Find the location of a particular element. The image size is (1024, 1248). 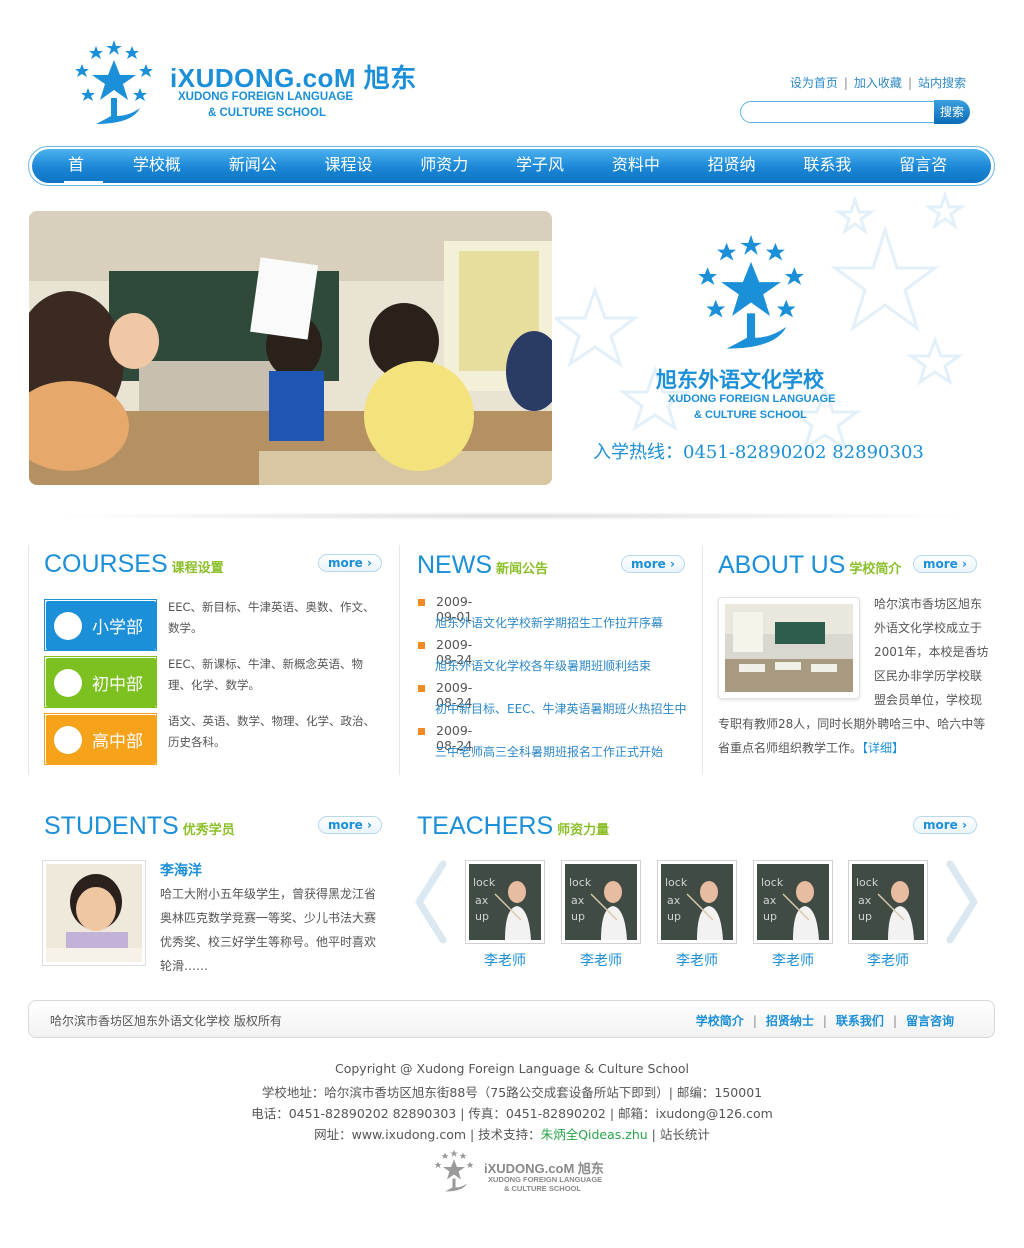

course-primary-box: 小学部 is located at coordinates (101, 625).